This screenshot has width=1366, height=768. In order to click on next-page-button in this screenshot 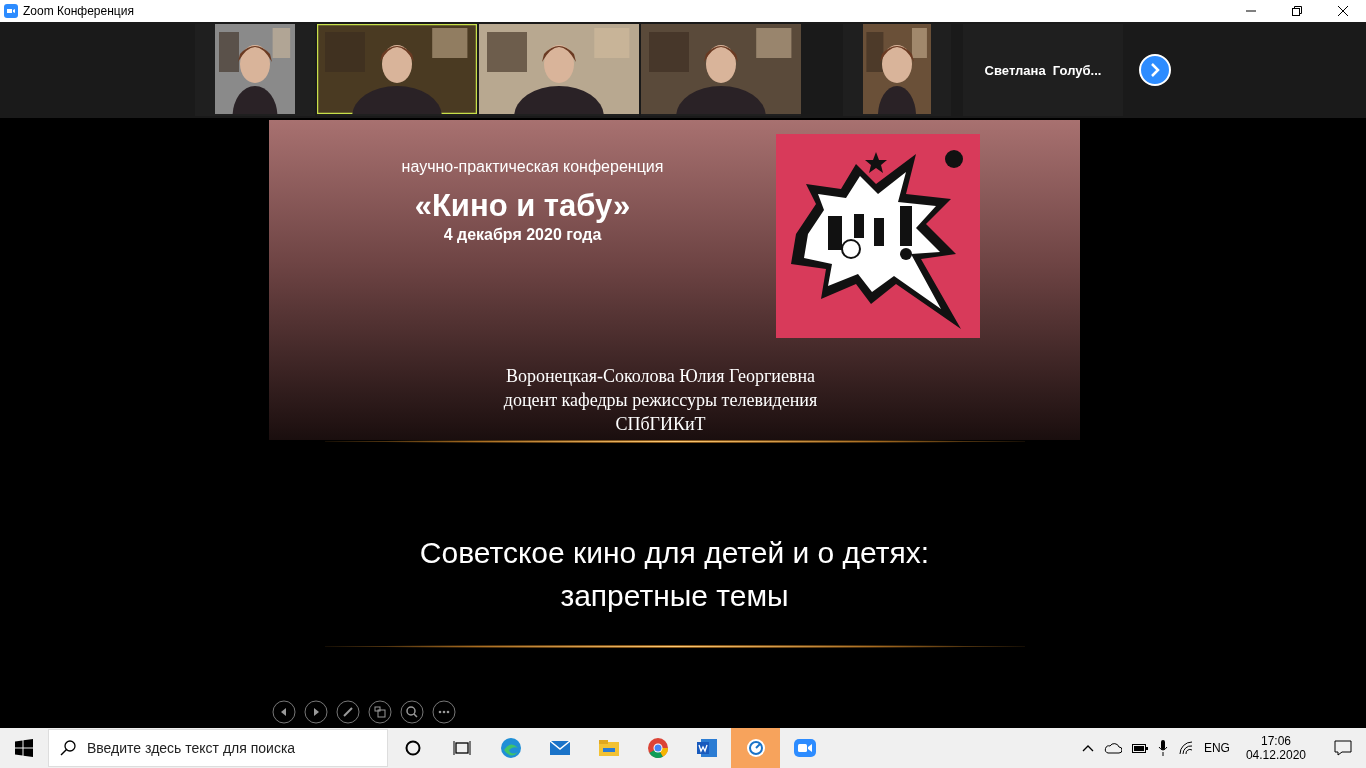, I will do `click(1155, 70)`.